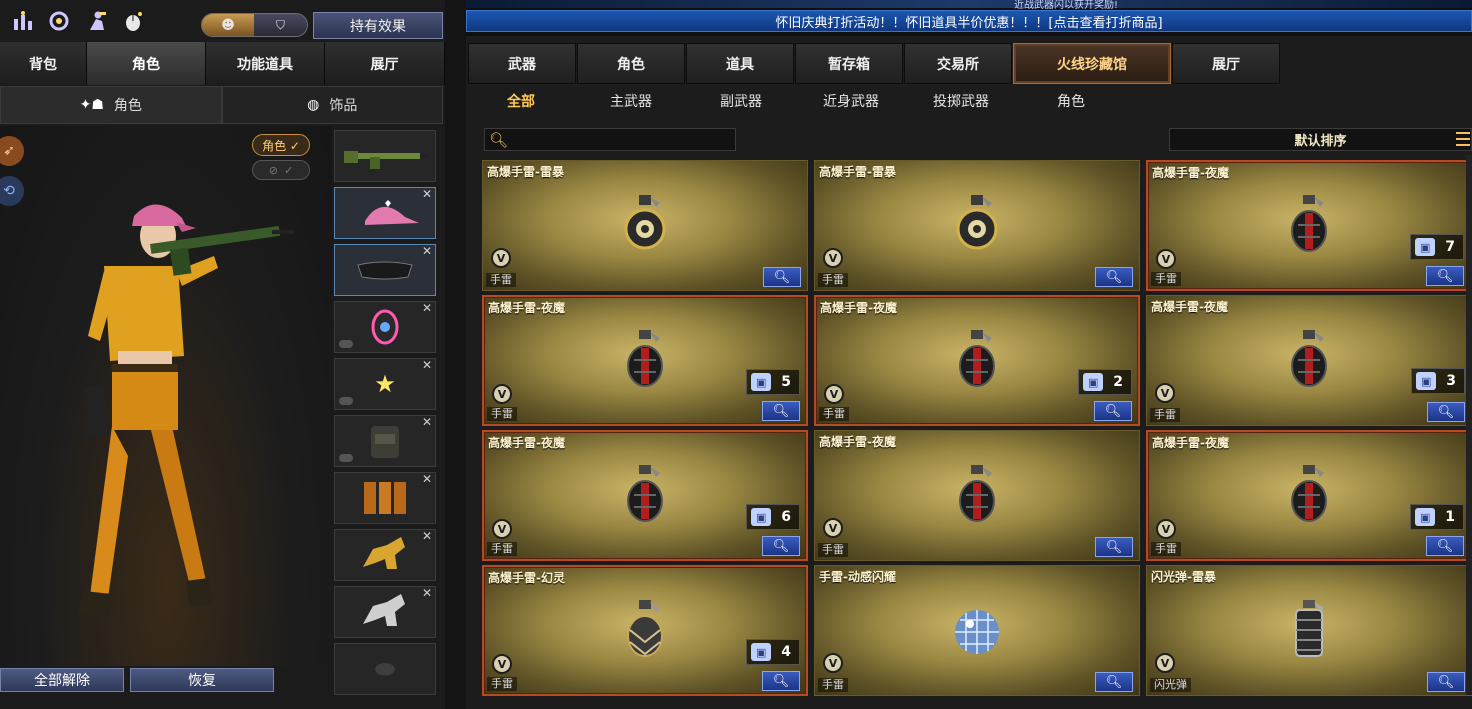 The image size is (1472, 709). I want to click on category-character: 角色, so click(1071, 102).